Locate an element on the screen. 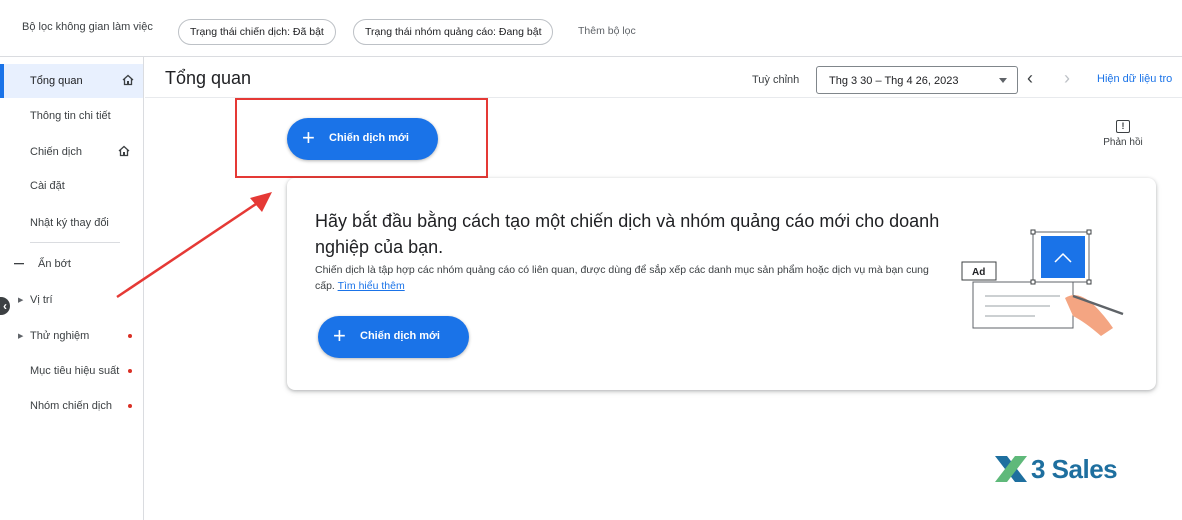 This screenshot has width=1182, height=520. custom-range-label: Tuỳ chỉnh is located at coordinates (776, 80).